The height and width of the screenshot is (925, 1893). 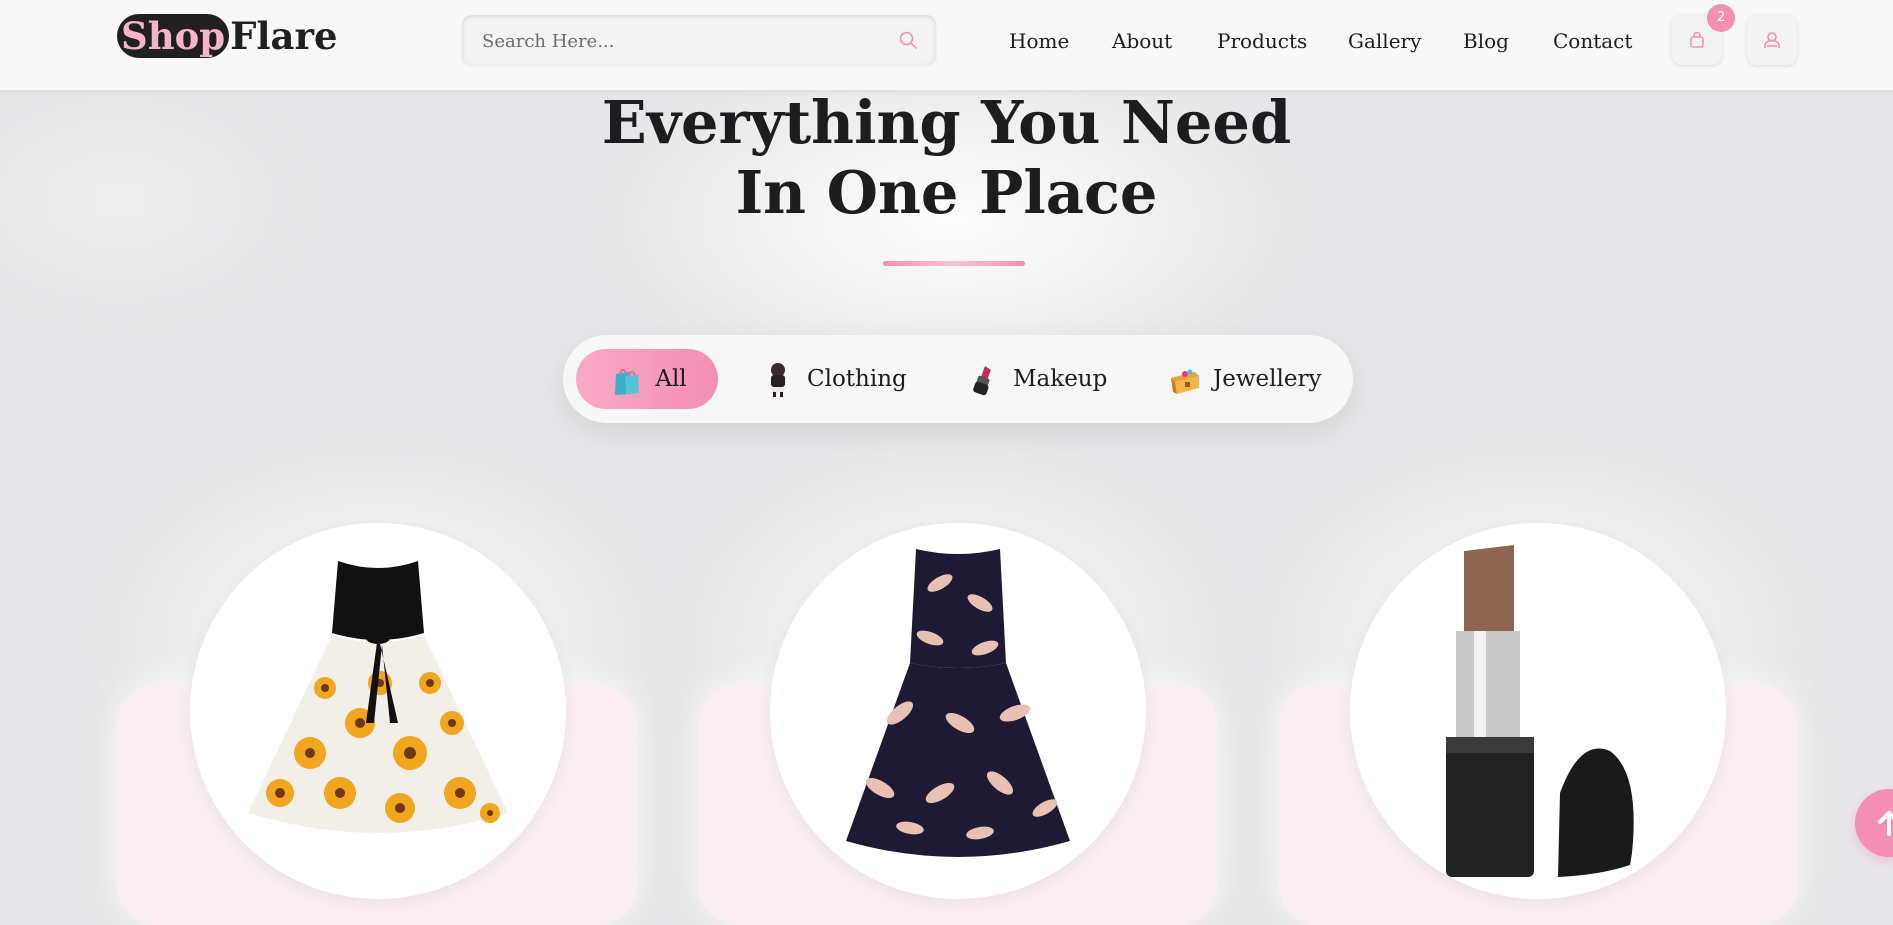 What do you see at coordinates (1384, 41) in the screenshot?
I see `nav-gallery: Gallery` at bounding box center [1384, 41].